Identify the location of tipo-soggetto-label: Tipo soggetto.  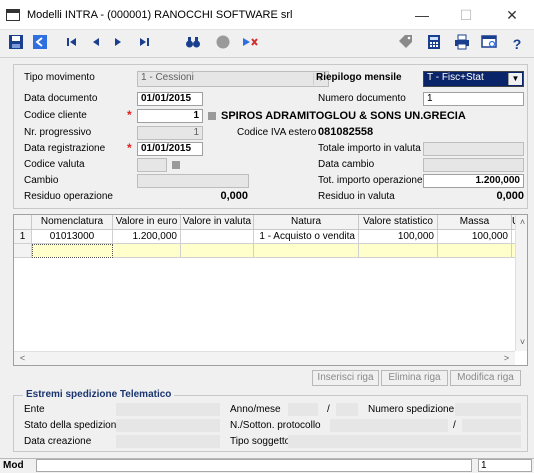
(260, 441).